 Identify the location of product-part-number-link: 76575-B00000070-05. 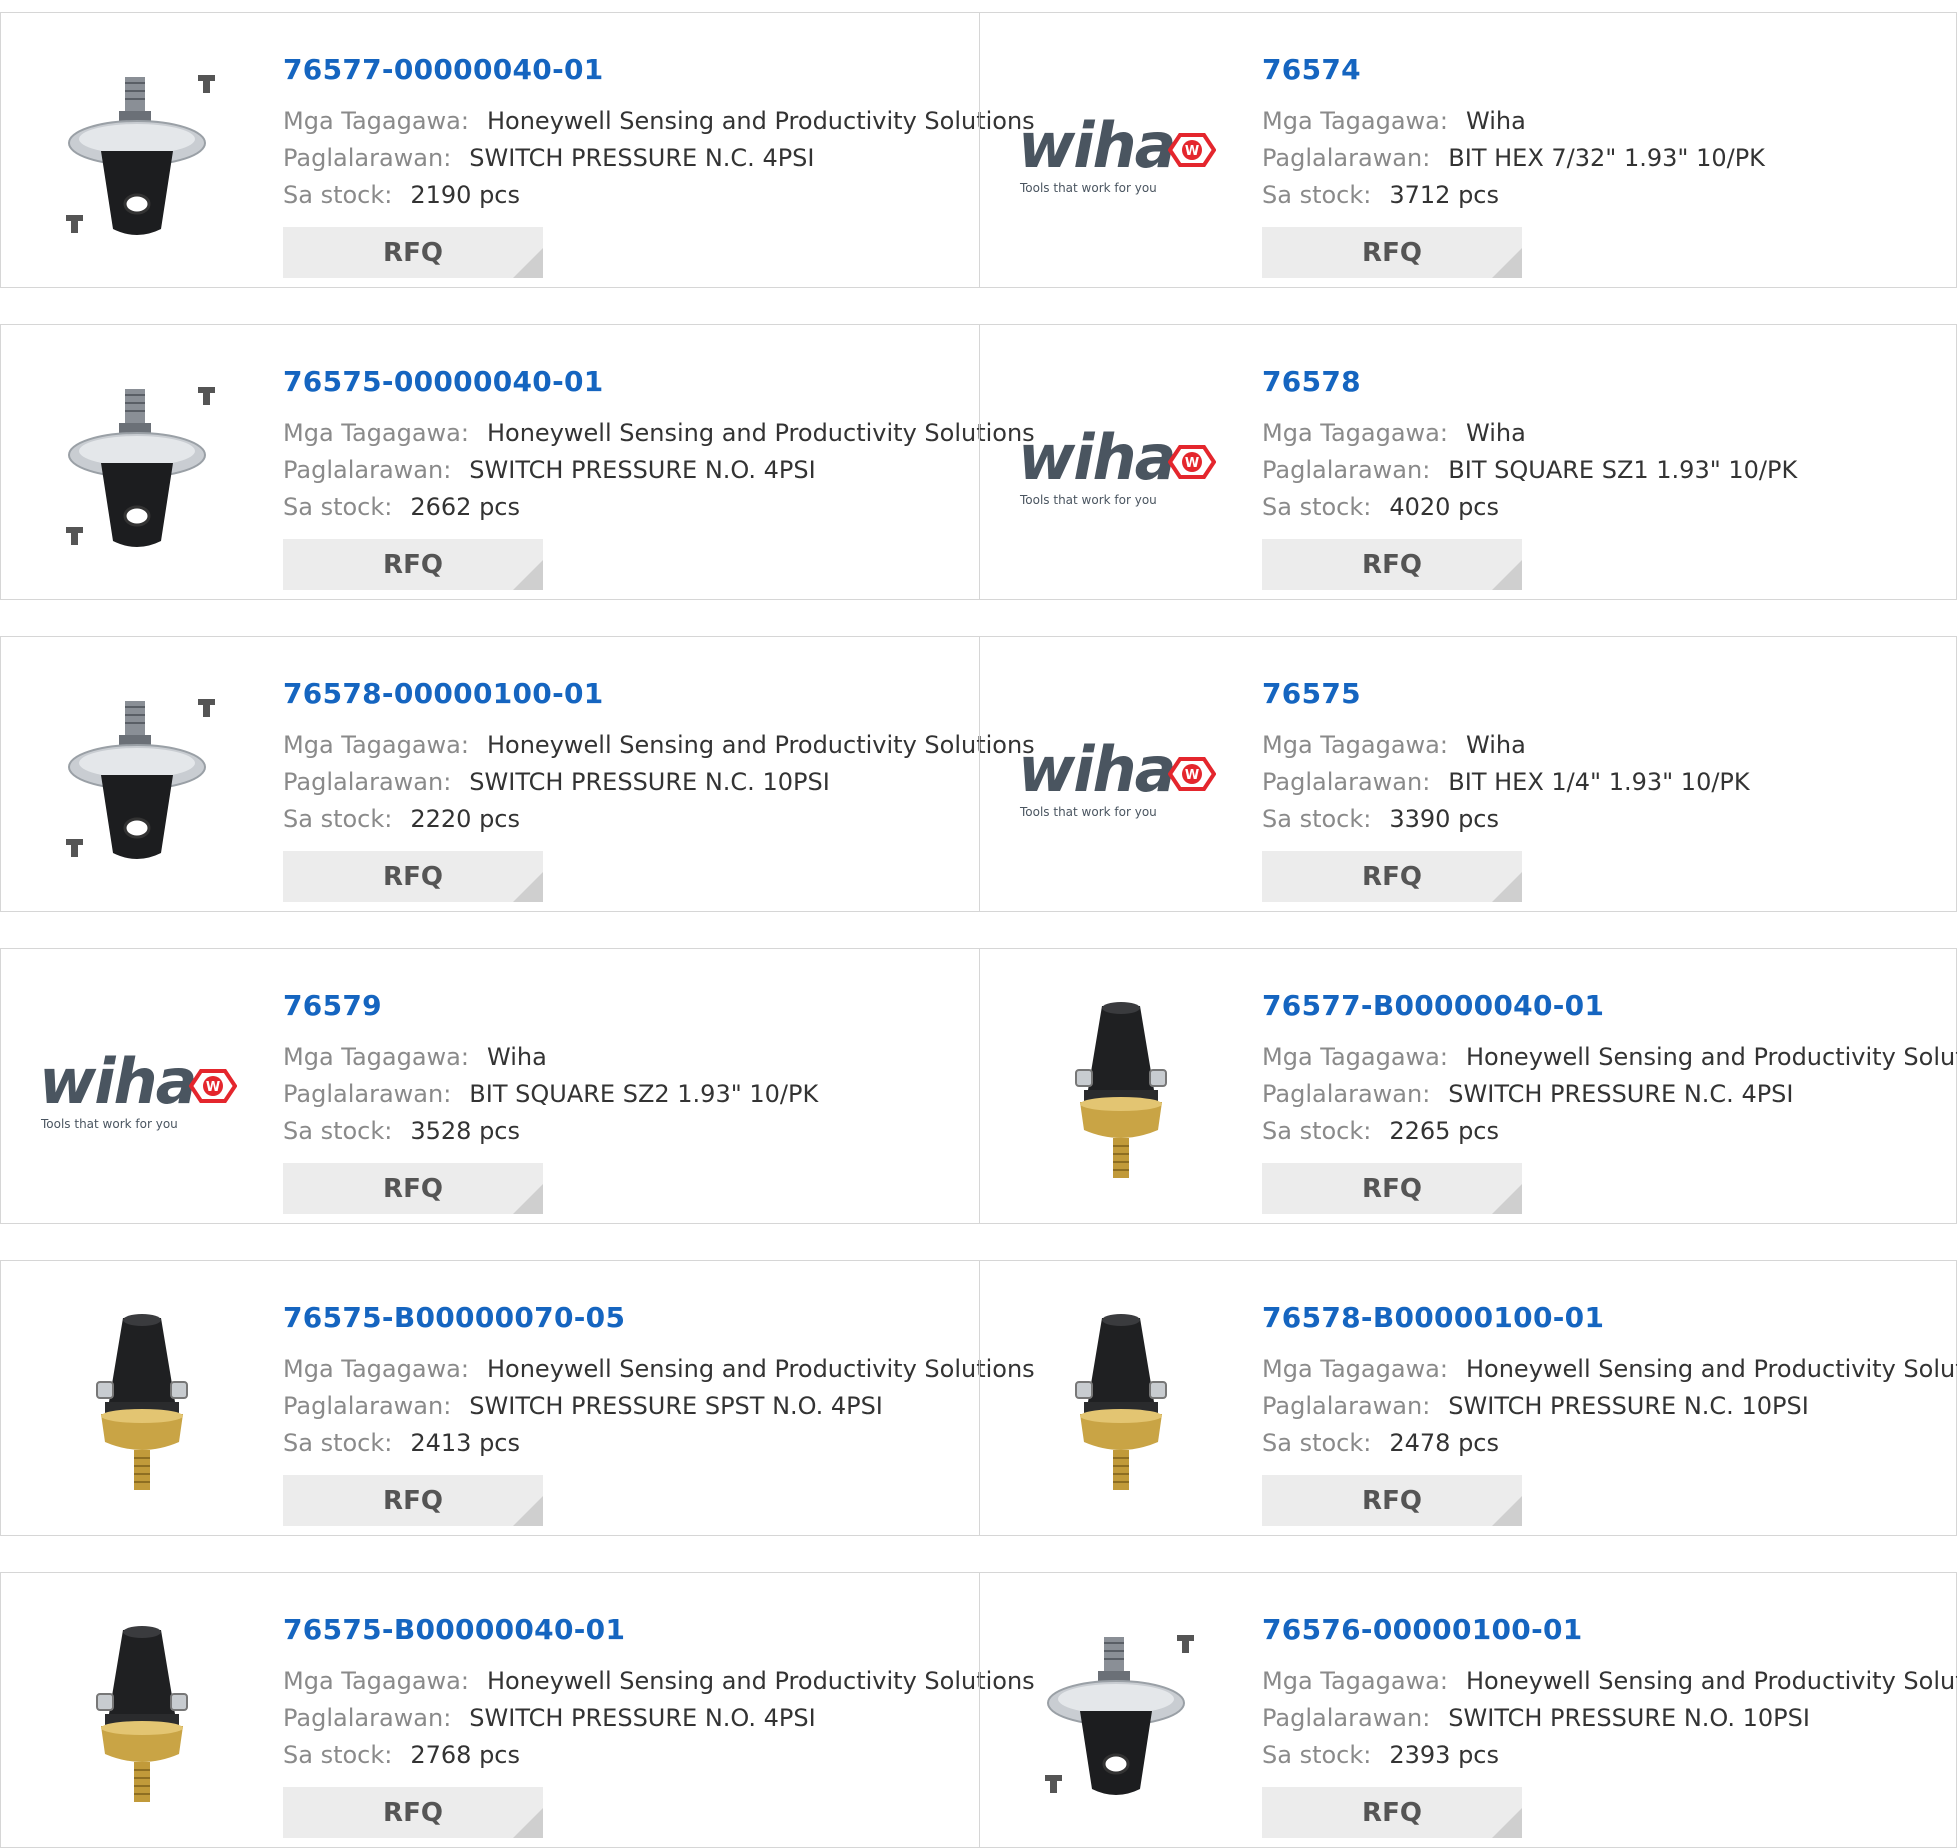
(454, 1317).